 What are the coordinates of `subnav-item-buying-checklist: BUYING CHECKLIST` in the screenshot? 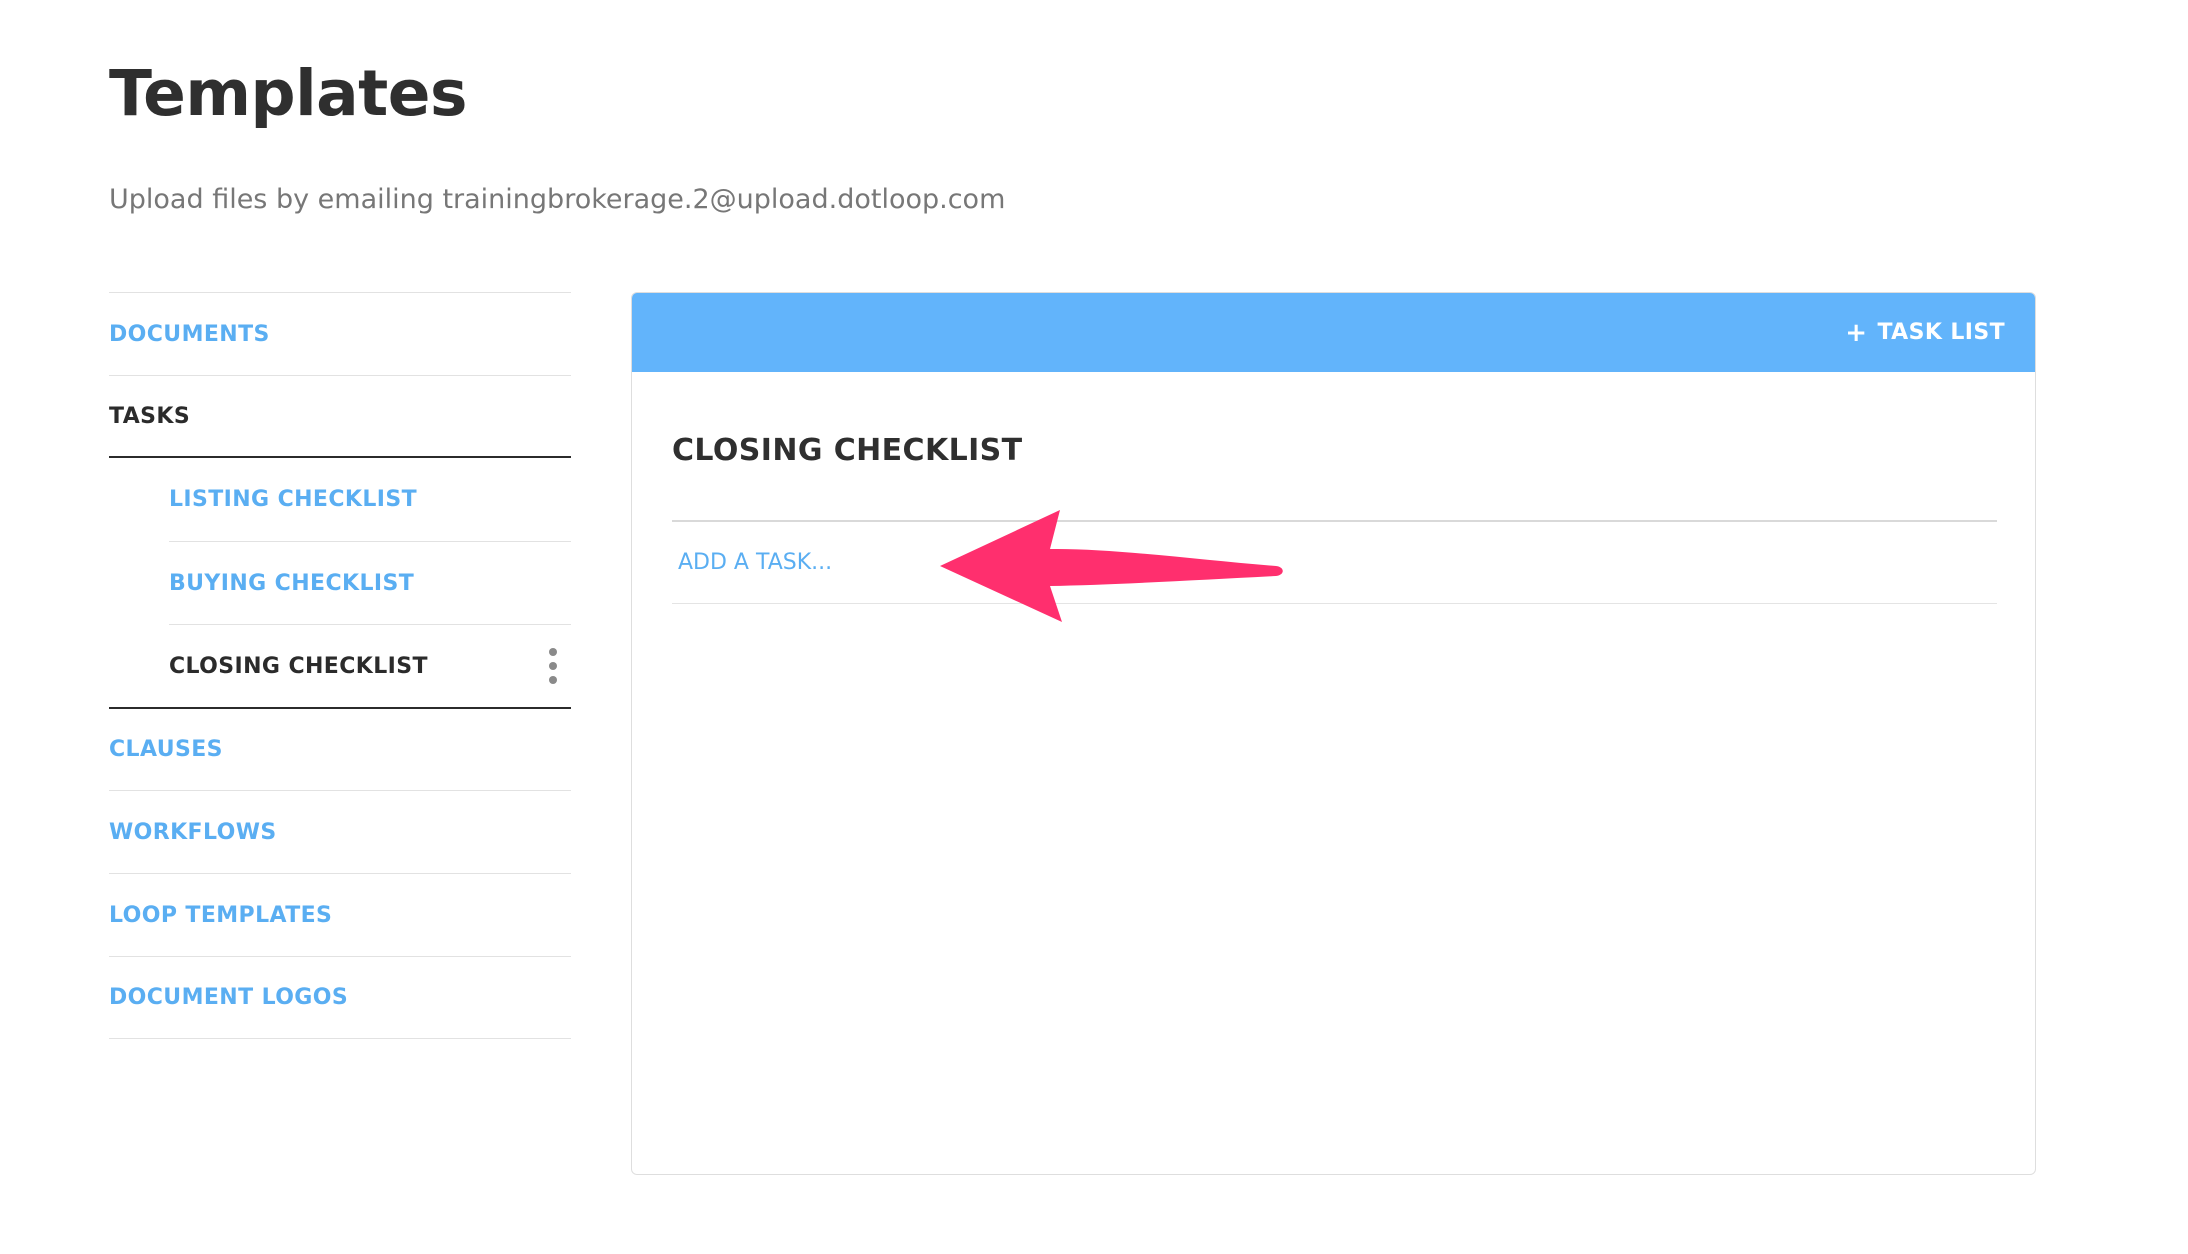 It's located at (370, 582).